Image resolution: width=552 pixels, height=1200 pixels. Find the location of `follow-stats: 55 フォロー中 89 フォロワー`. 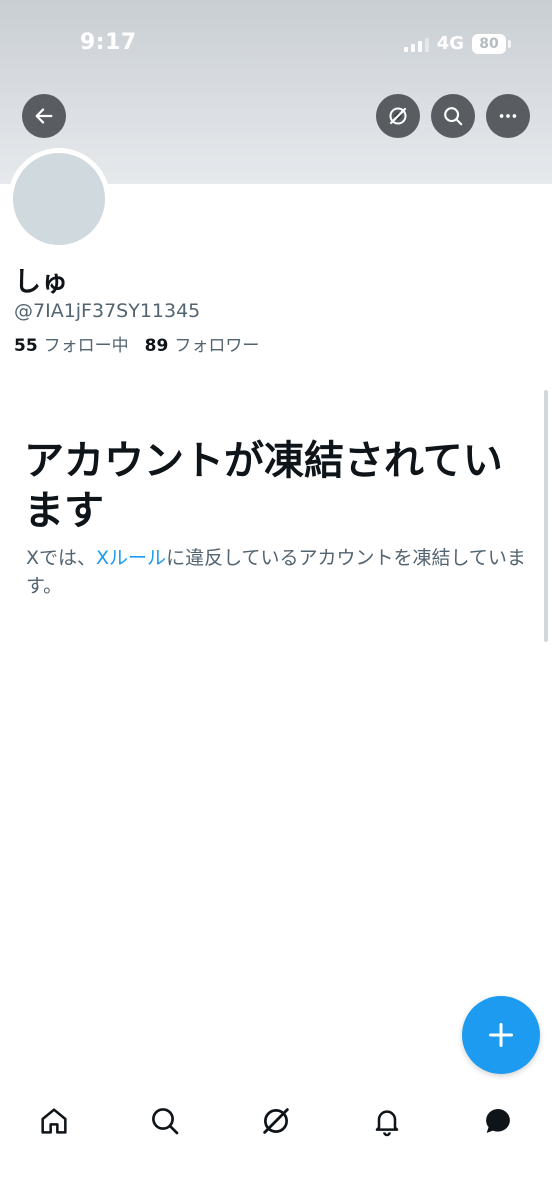

follow-stats: 55 フォロー中 89 フォロワー is located at coordinates (136, 343).